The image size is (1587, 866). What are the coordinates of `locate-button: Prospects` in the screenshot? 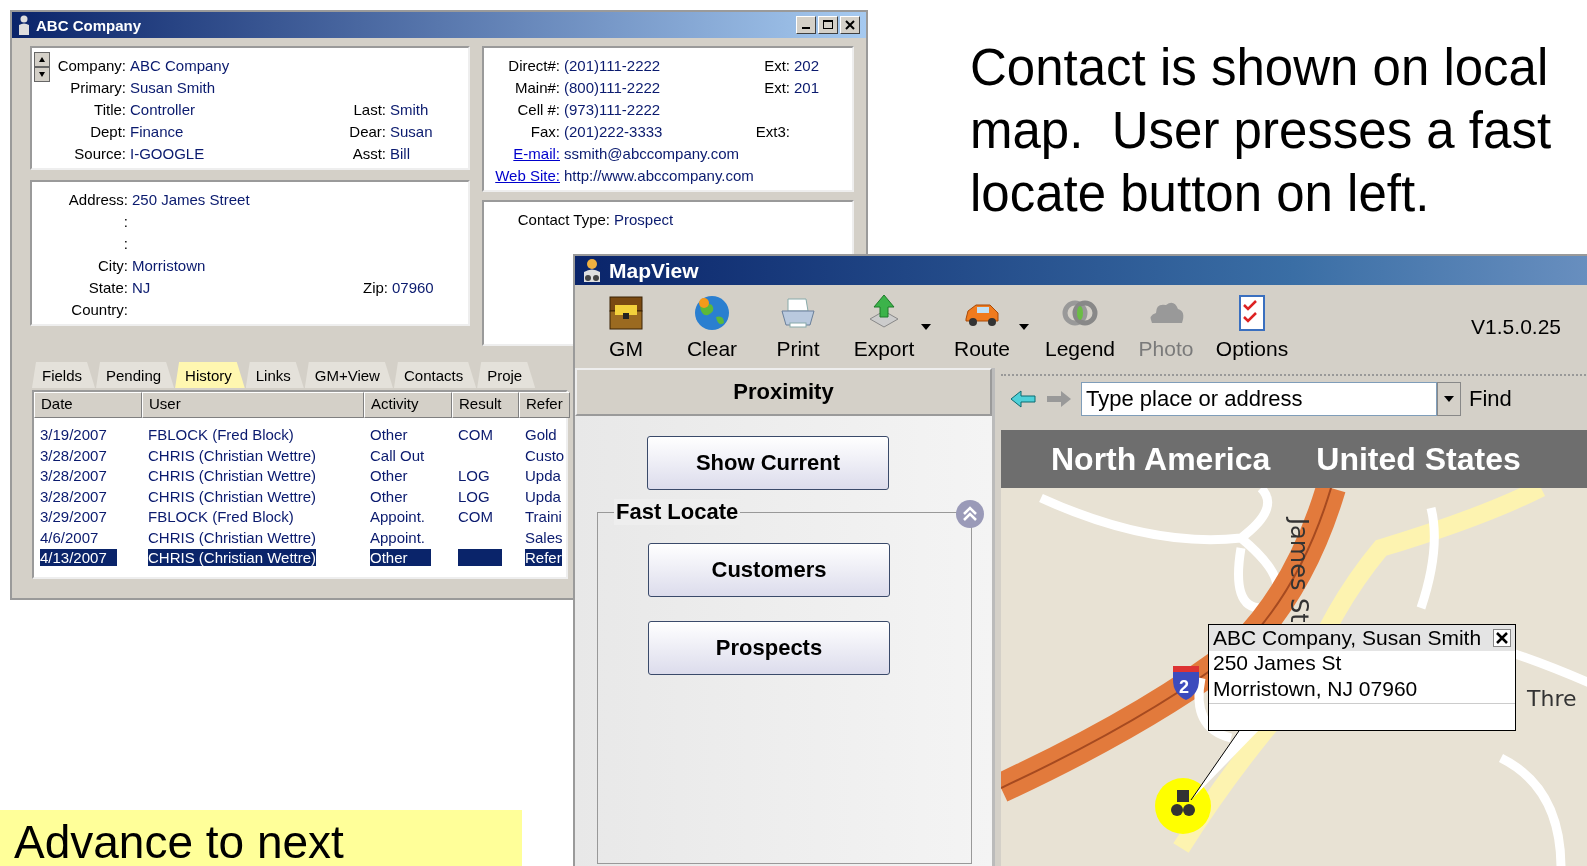 It's located at (769, 648).